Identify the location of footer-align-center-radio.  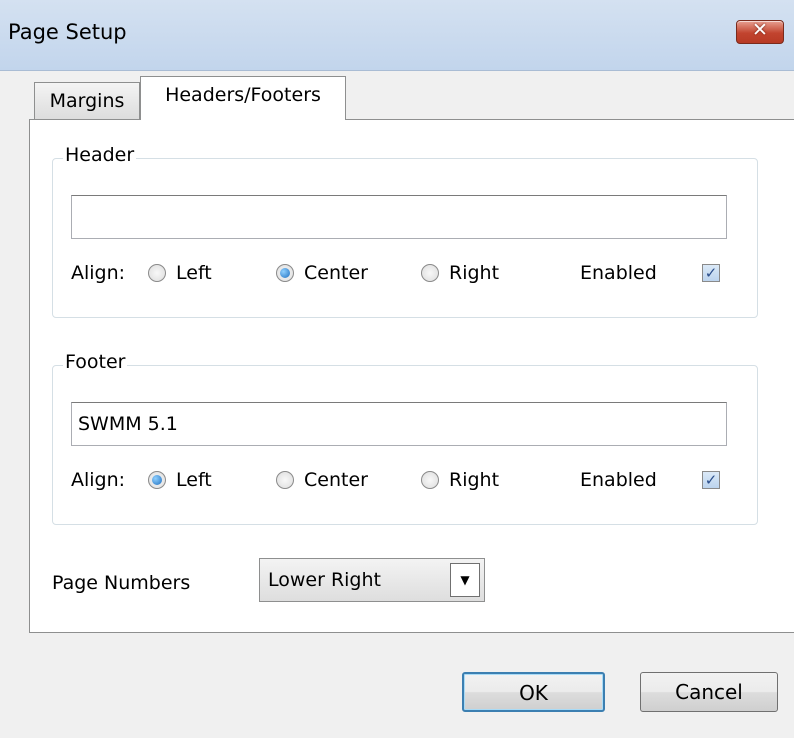
(285, 480).